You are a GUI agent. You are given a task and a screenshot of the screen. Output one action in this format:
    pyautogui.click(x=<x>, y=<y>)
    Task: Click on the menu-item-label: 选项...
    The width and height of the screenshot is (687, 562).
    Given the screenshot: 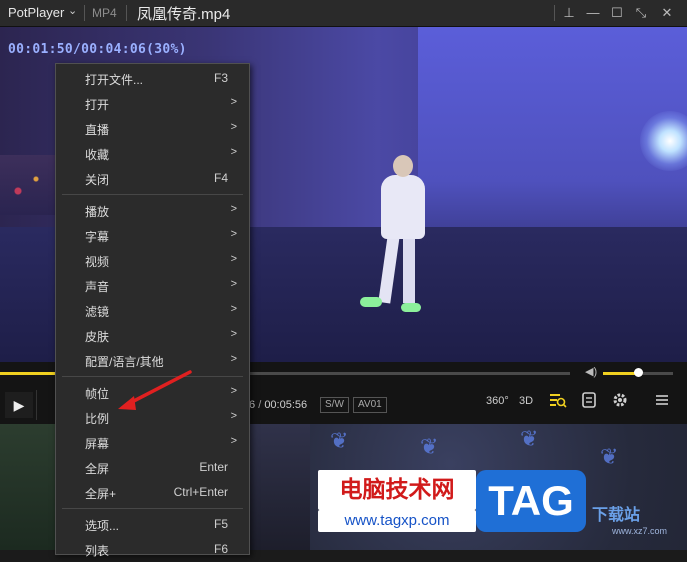 What is the action you would take?
    pyautogui.click(x=102, y=526)
    